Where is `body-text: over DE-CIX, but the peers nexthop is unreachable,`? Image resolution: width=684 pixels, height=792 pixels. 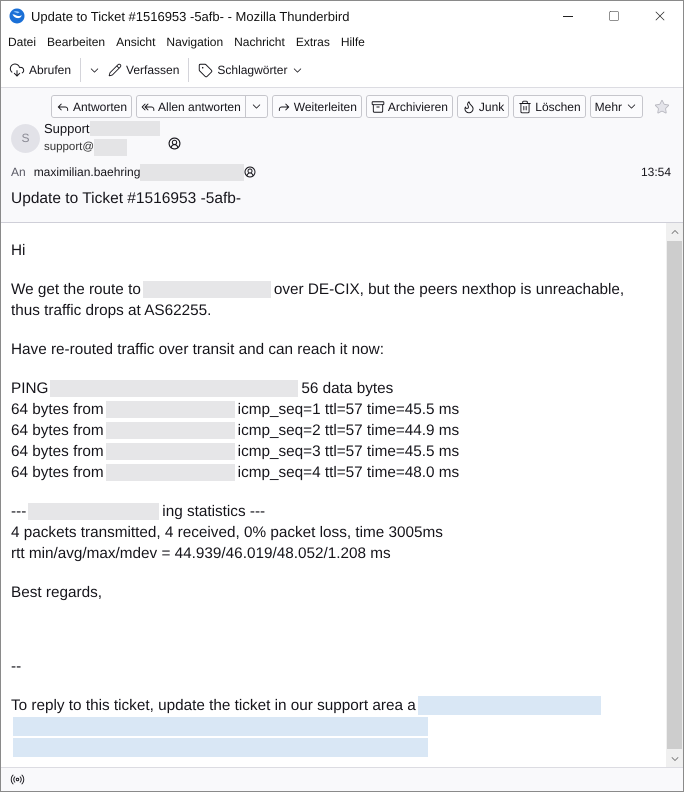 body-text: over DE-CIX, but the peers nexthop is unreachable, is located at coordinates (449, 290).